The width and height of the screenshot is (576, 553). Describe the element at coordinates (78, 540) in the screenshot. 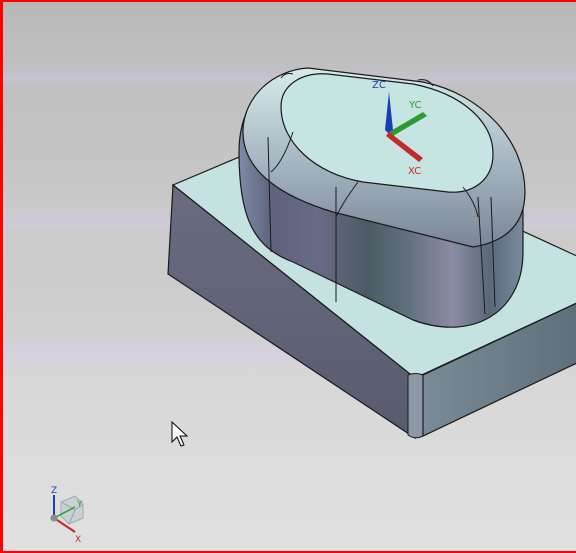

I see `view-triad-x-label: X` at that location.